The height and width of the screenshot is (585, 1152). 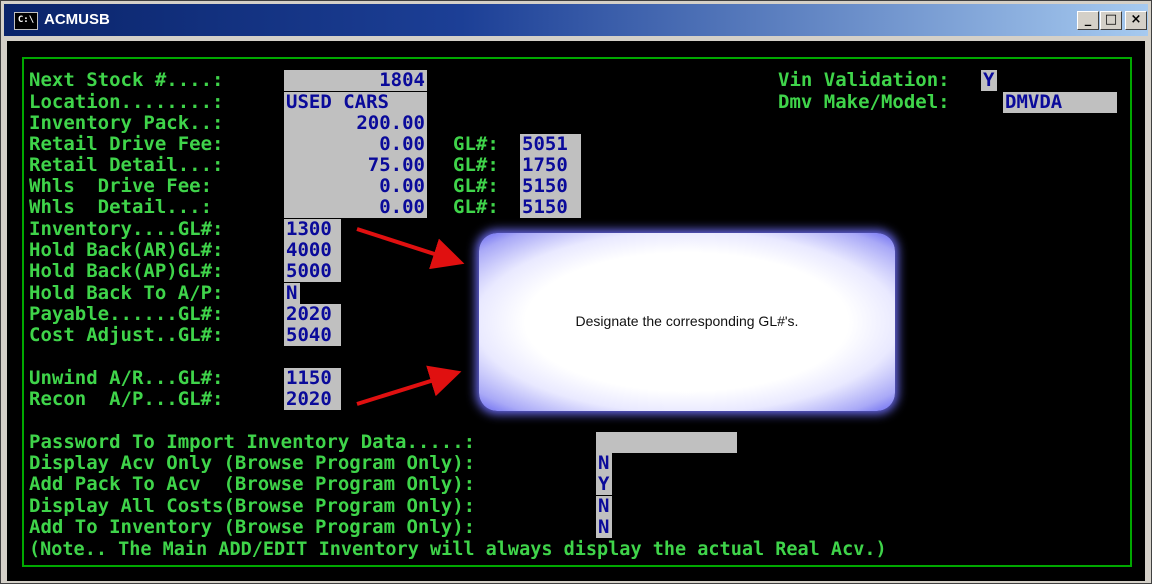 I want to click on annotation-arrows, so click(x=410, y=316).